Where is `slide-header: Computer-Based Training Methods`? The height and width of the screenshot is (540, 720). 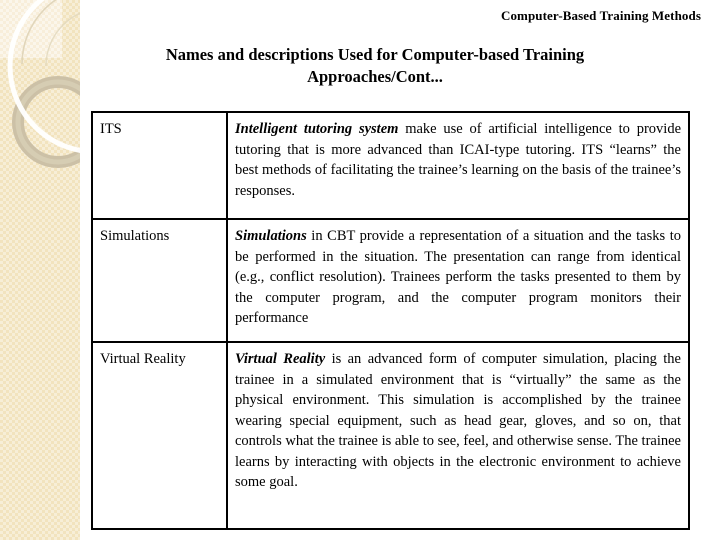
slide-header: Computer-Based Training Methods is located at coordinates (600, 15).